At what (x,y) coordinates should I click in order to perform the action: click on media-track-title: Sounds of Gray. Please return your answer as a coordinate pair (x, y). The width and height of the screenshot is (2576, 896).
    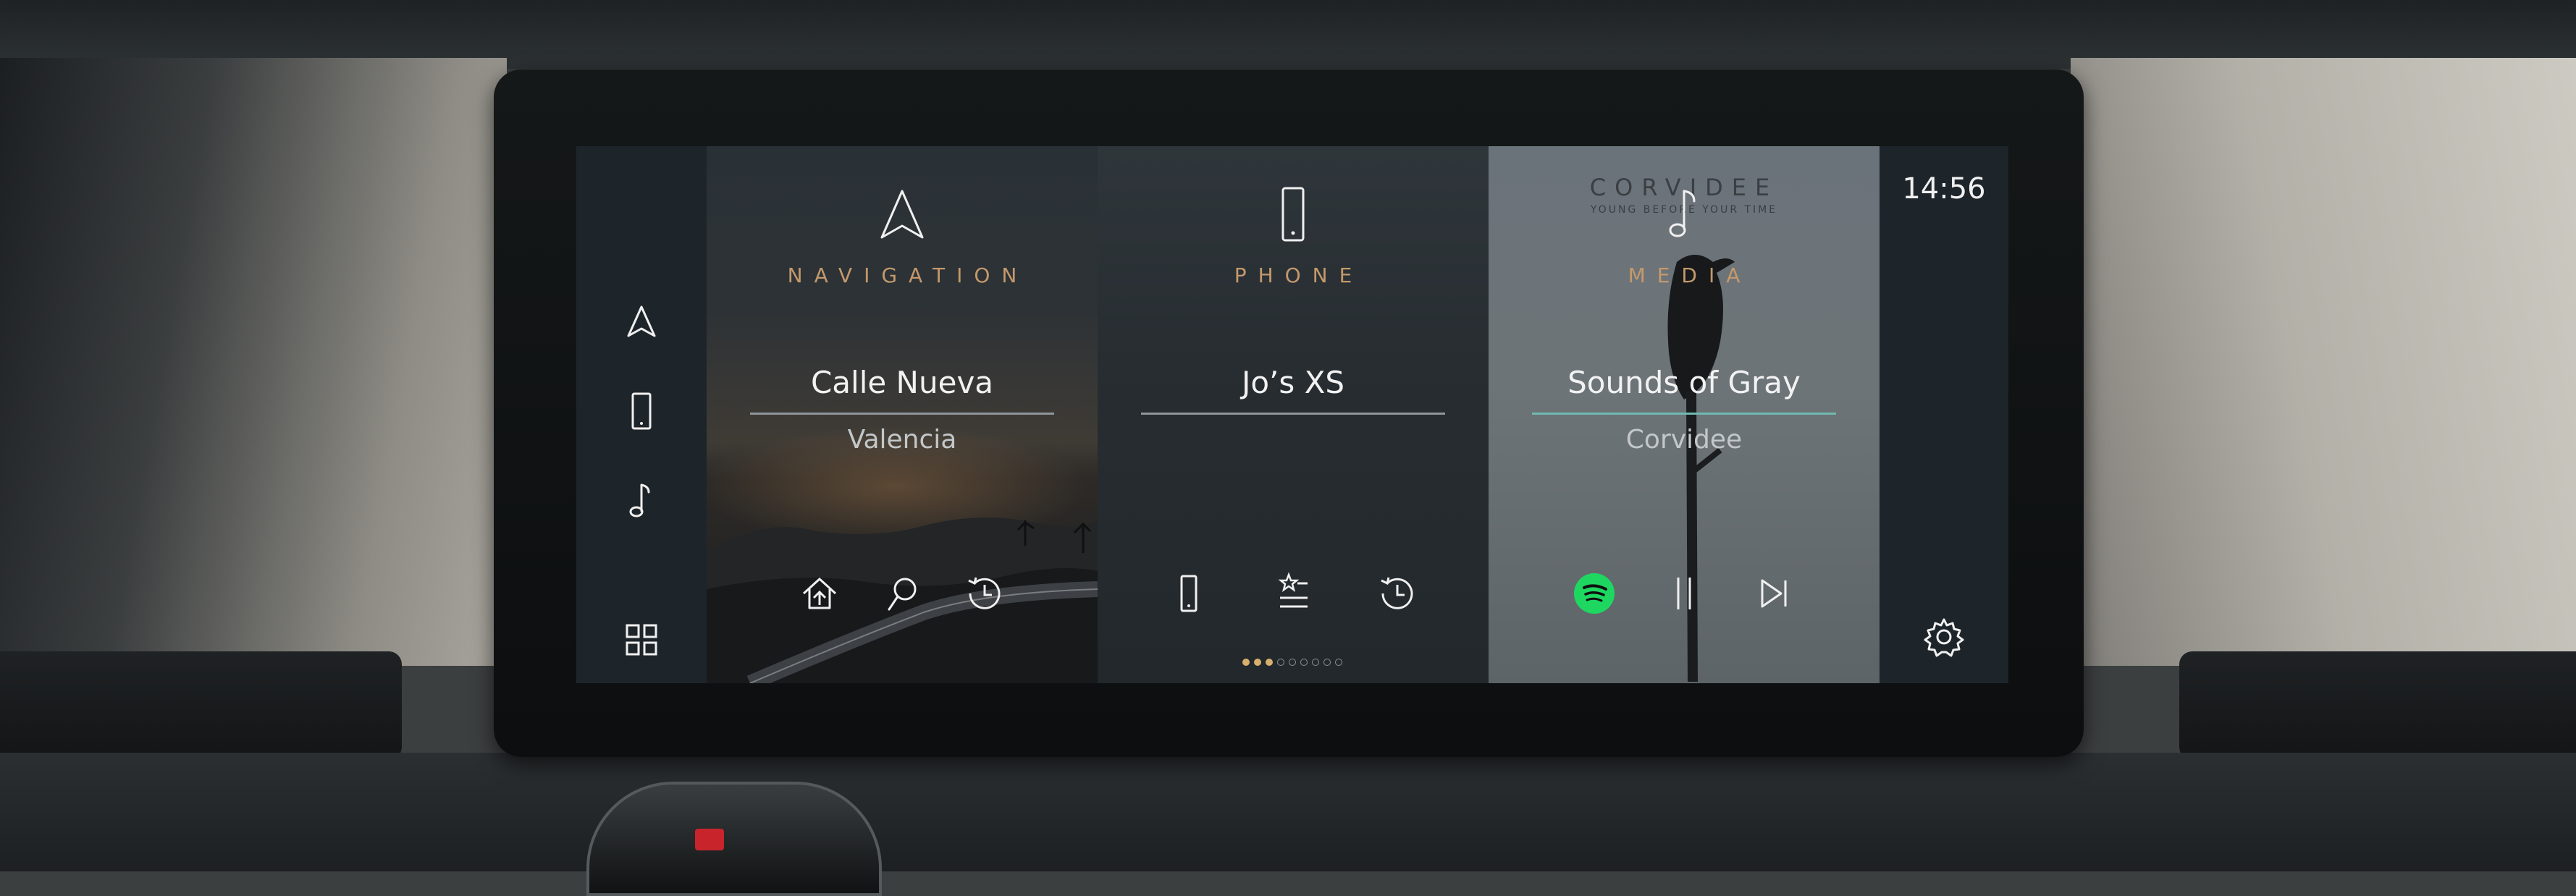
    Looking at the image, I should click on (1684, 382).